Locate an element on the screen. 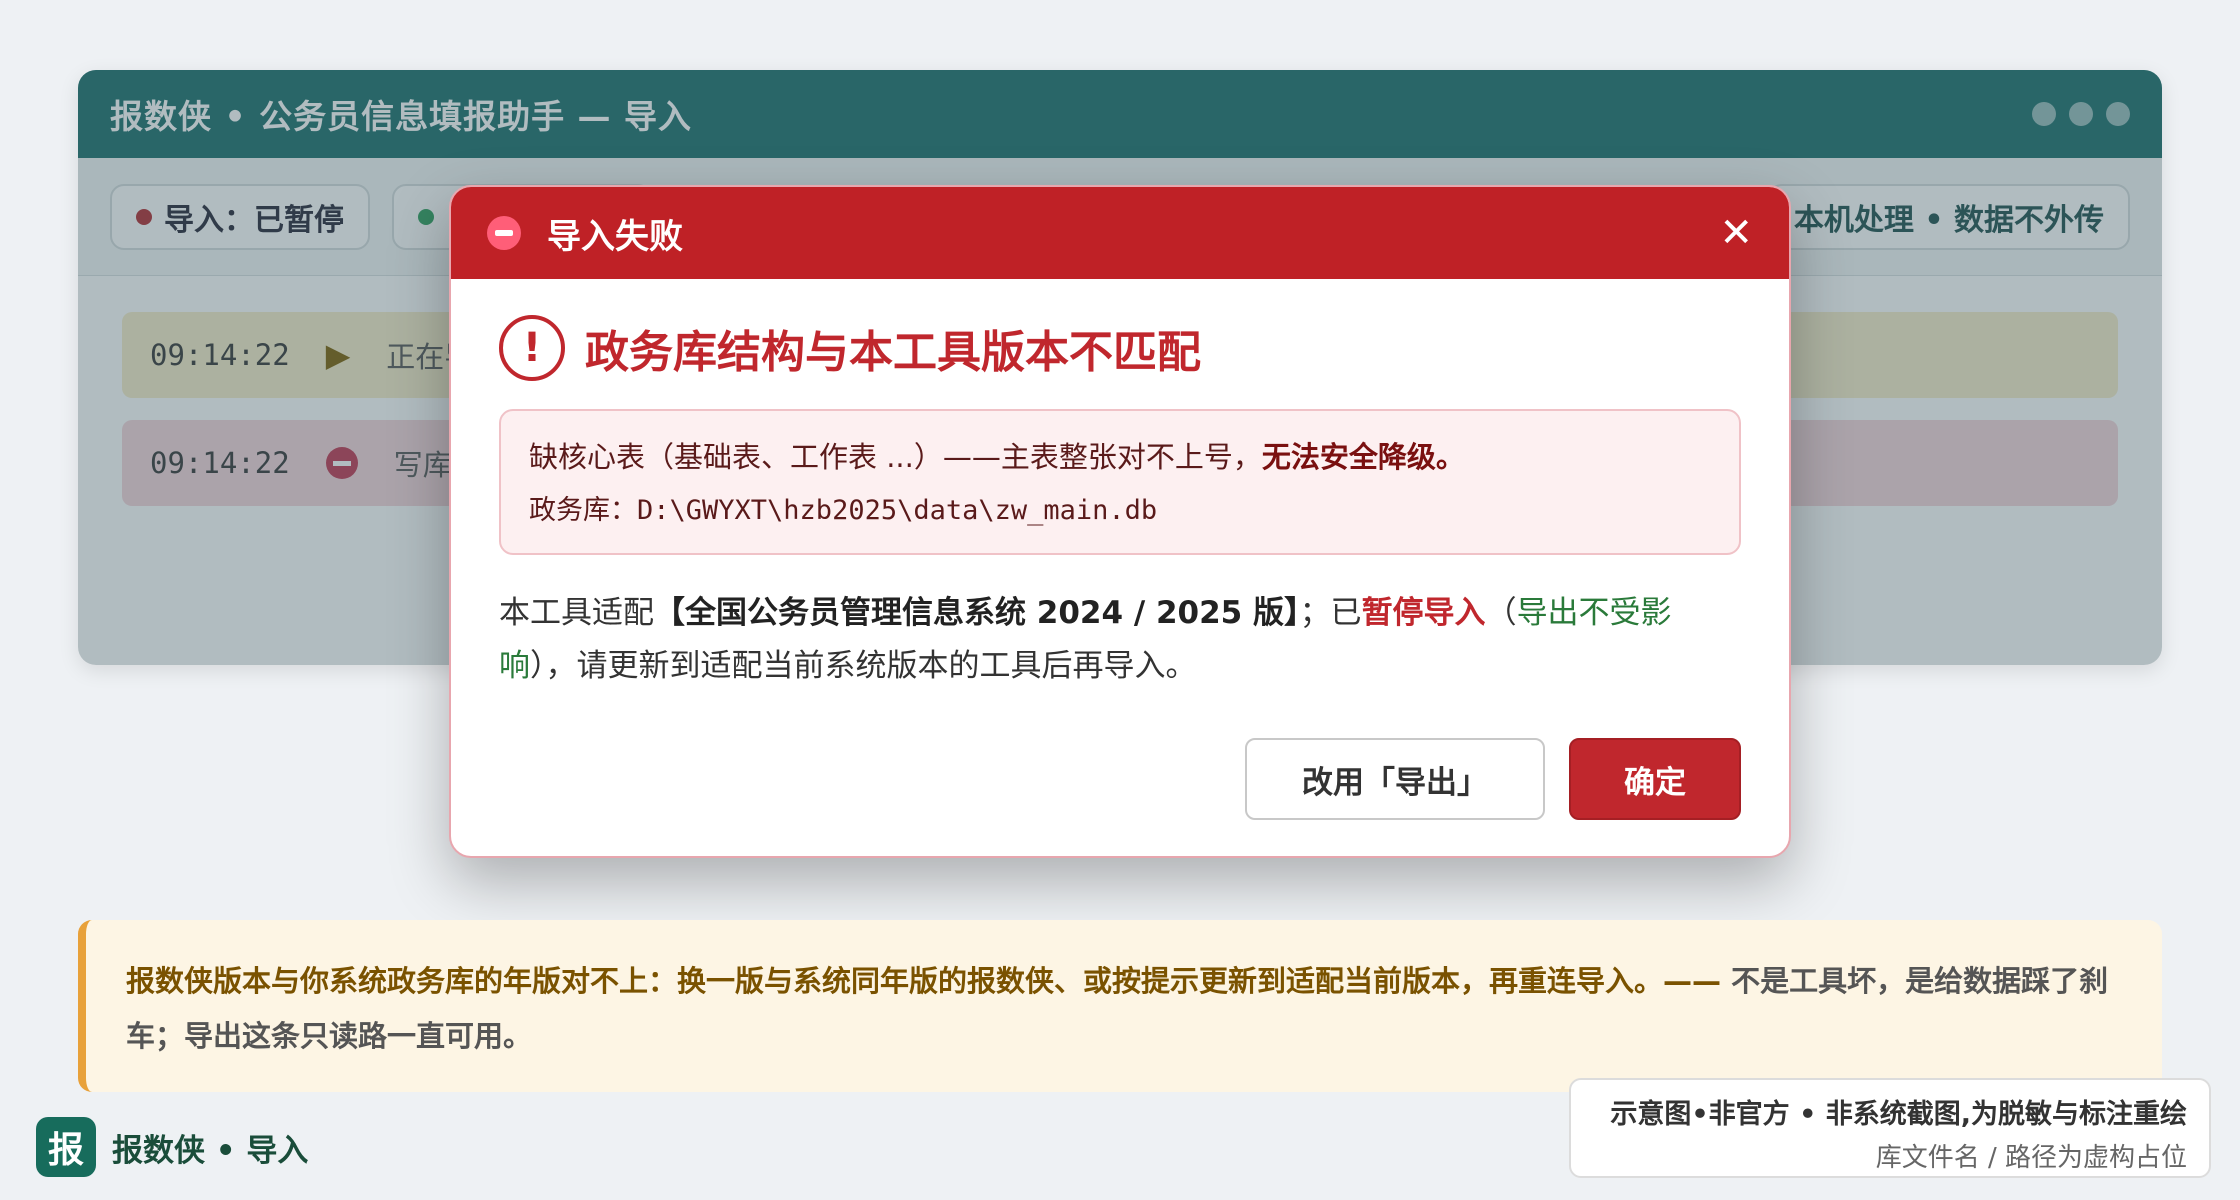 This screenshot has width=2240, height=1200. window-controls is located at coordinates (2081, 114).